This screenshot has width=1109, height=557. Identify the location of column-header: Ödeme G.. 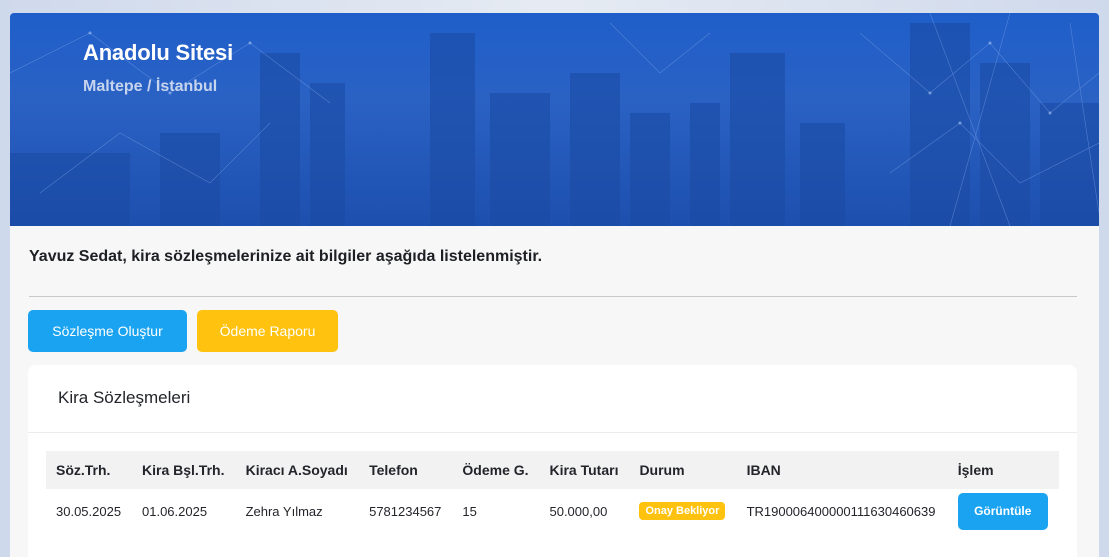
(495, 470).